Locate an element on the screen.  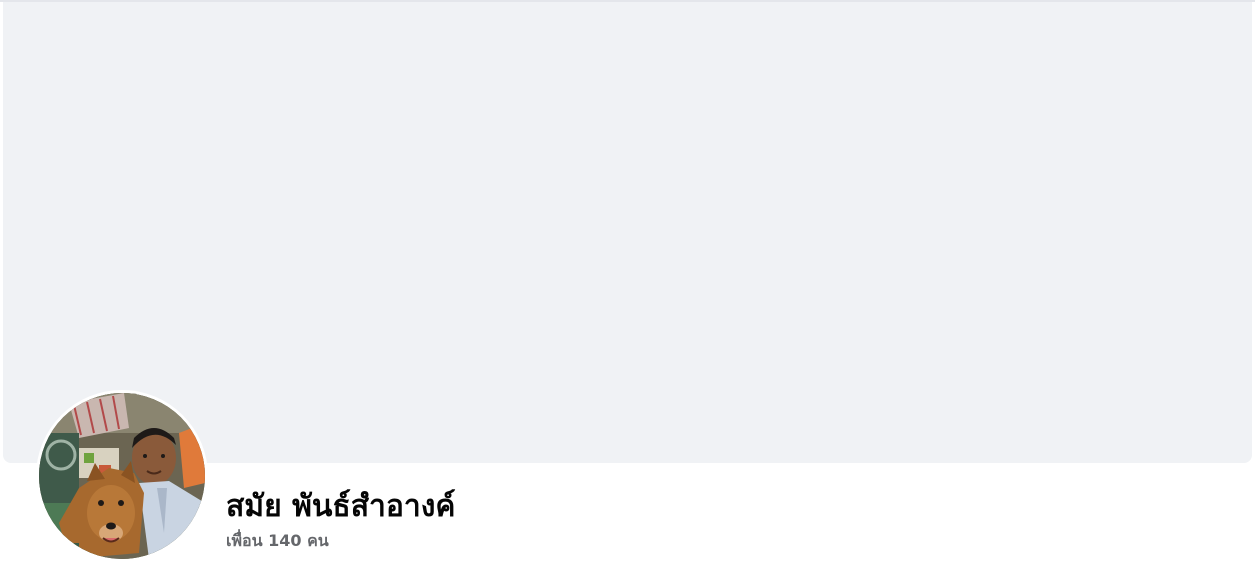
profile-picture-frame is located at coordinates (122, 476).